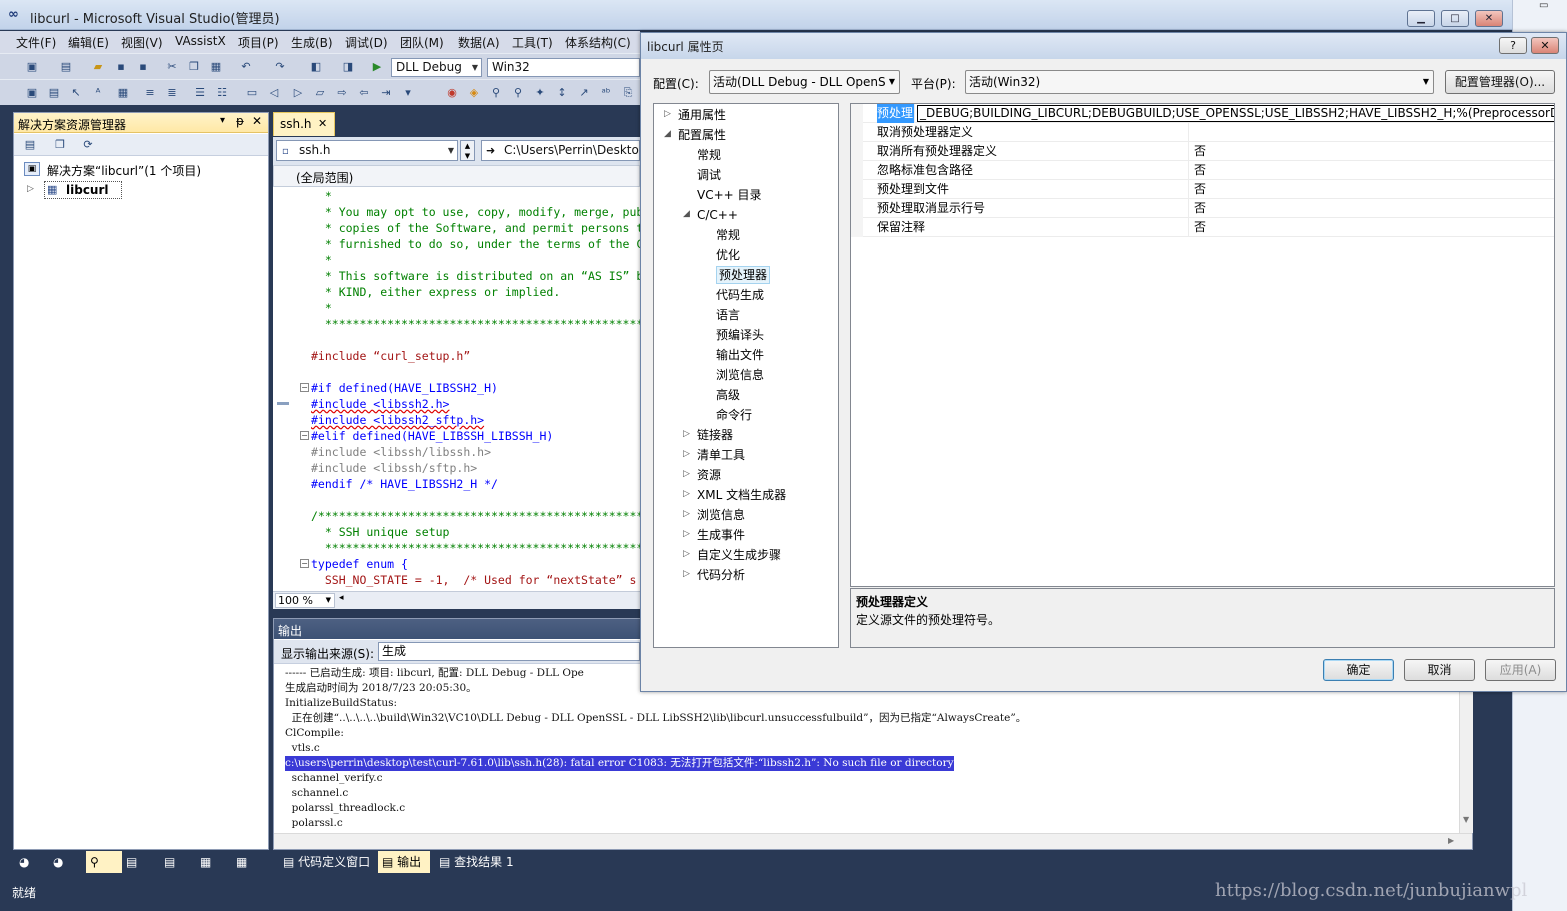  What do you see at coordinates (210, 862) in the screenshot?
I see `bottom-tab-icon-6: ▦` at bounding box center [210, 862].